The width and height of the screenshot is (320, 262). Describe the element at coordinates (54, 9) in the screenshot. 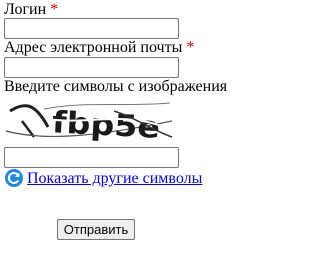

I see `login-required-mark: *` at that location.